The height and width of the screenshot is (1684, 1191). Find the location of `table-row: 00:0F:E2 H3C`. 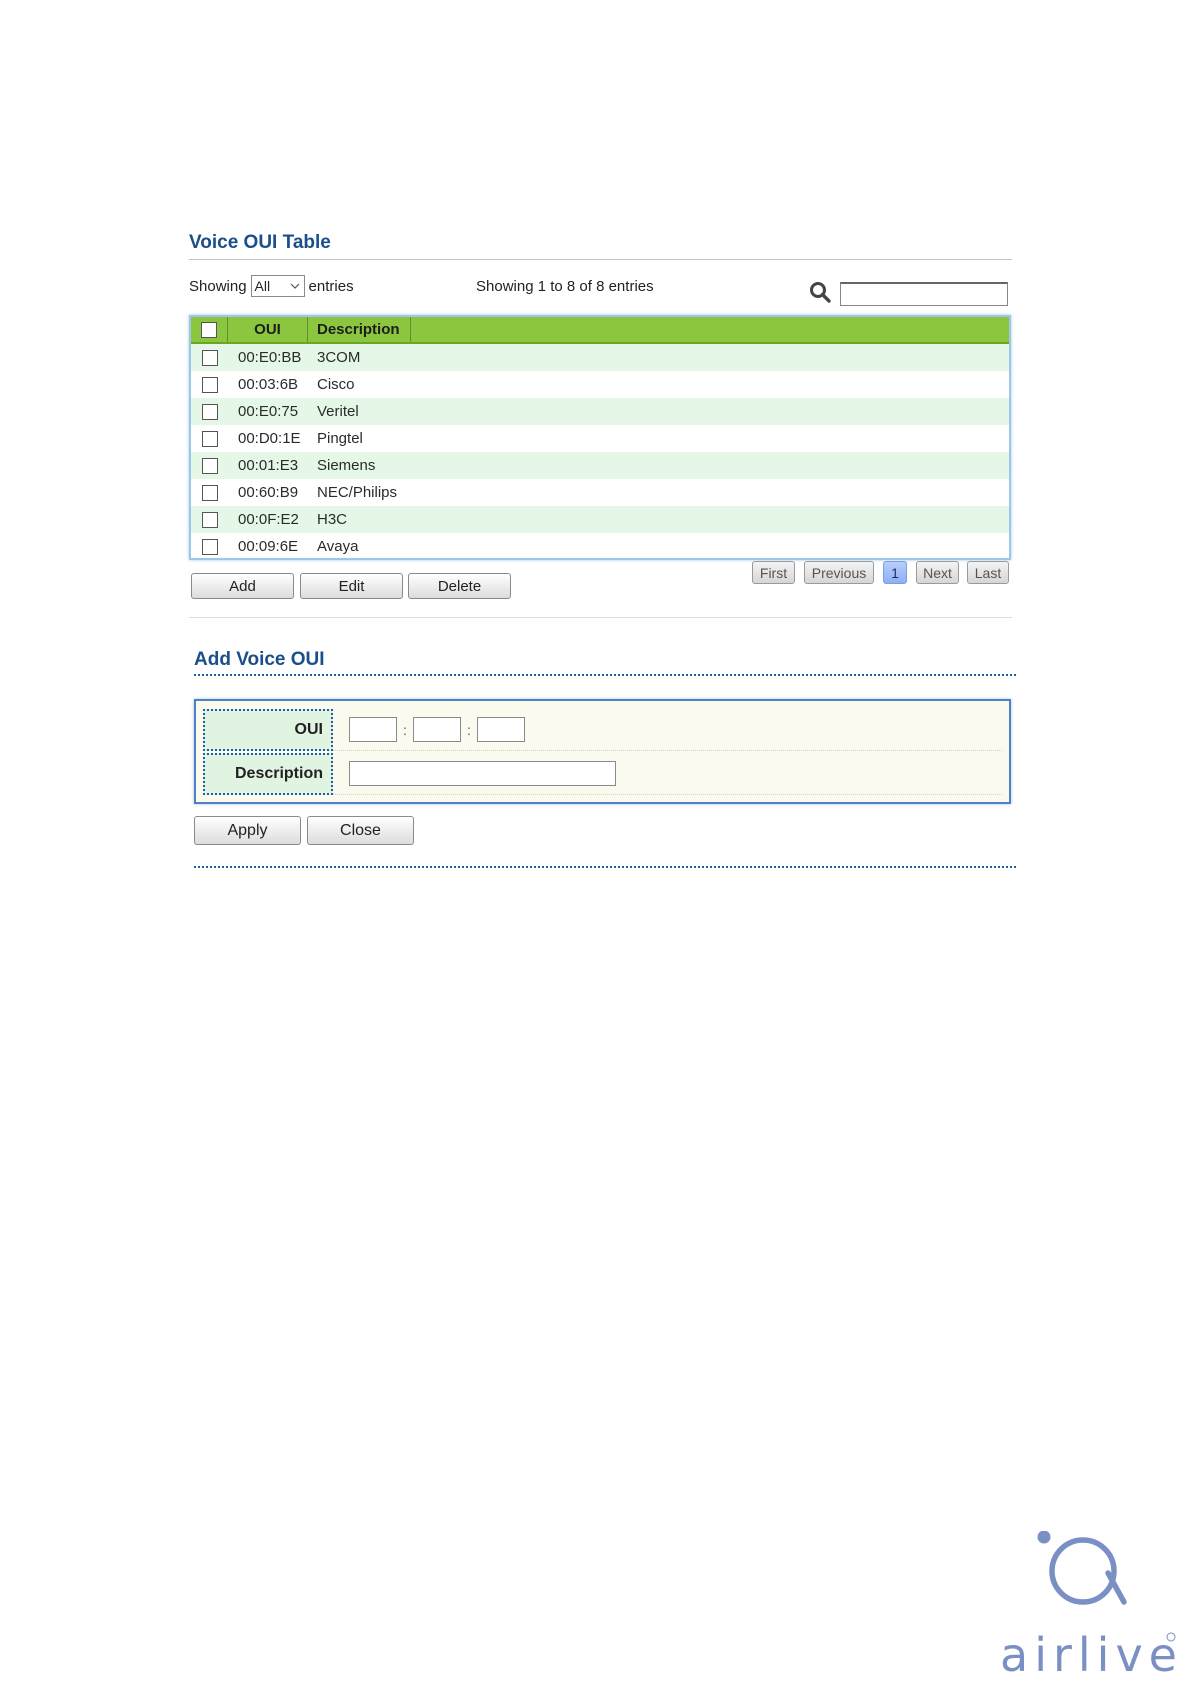

table-row: 00:0F:E2 H3C is located at coordinates (600, 519).